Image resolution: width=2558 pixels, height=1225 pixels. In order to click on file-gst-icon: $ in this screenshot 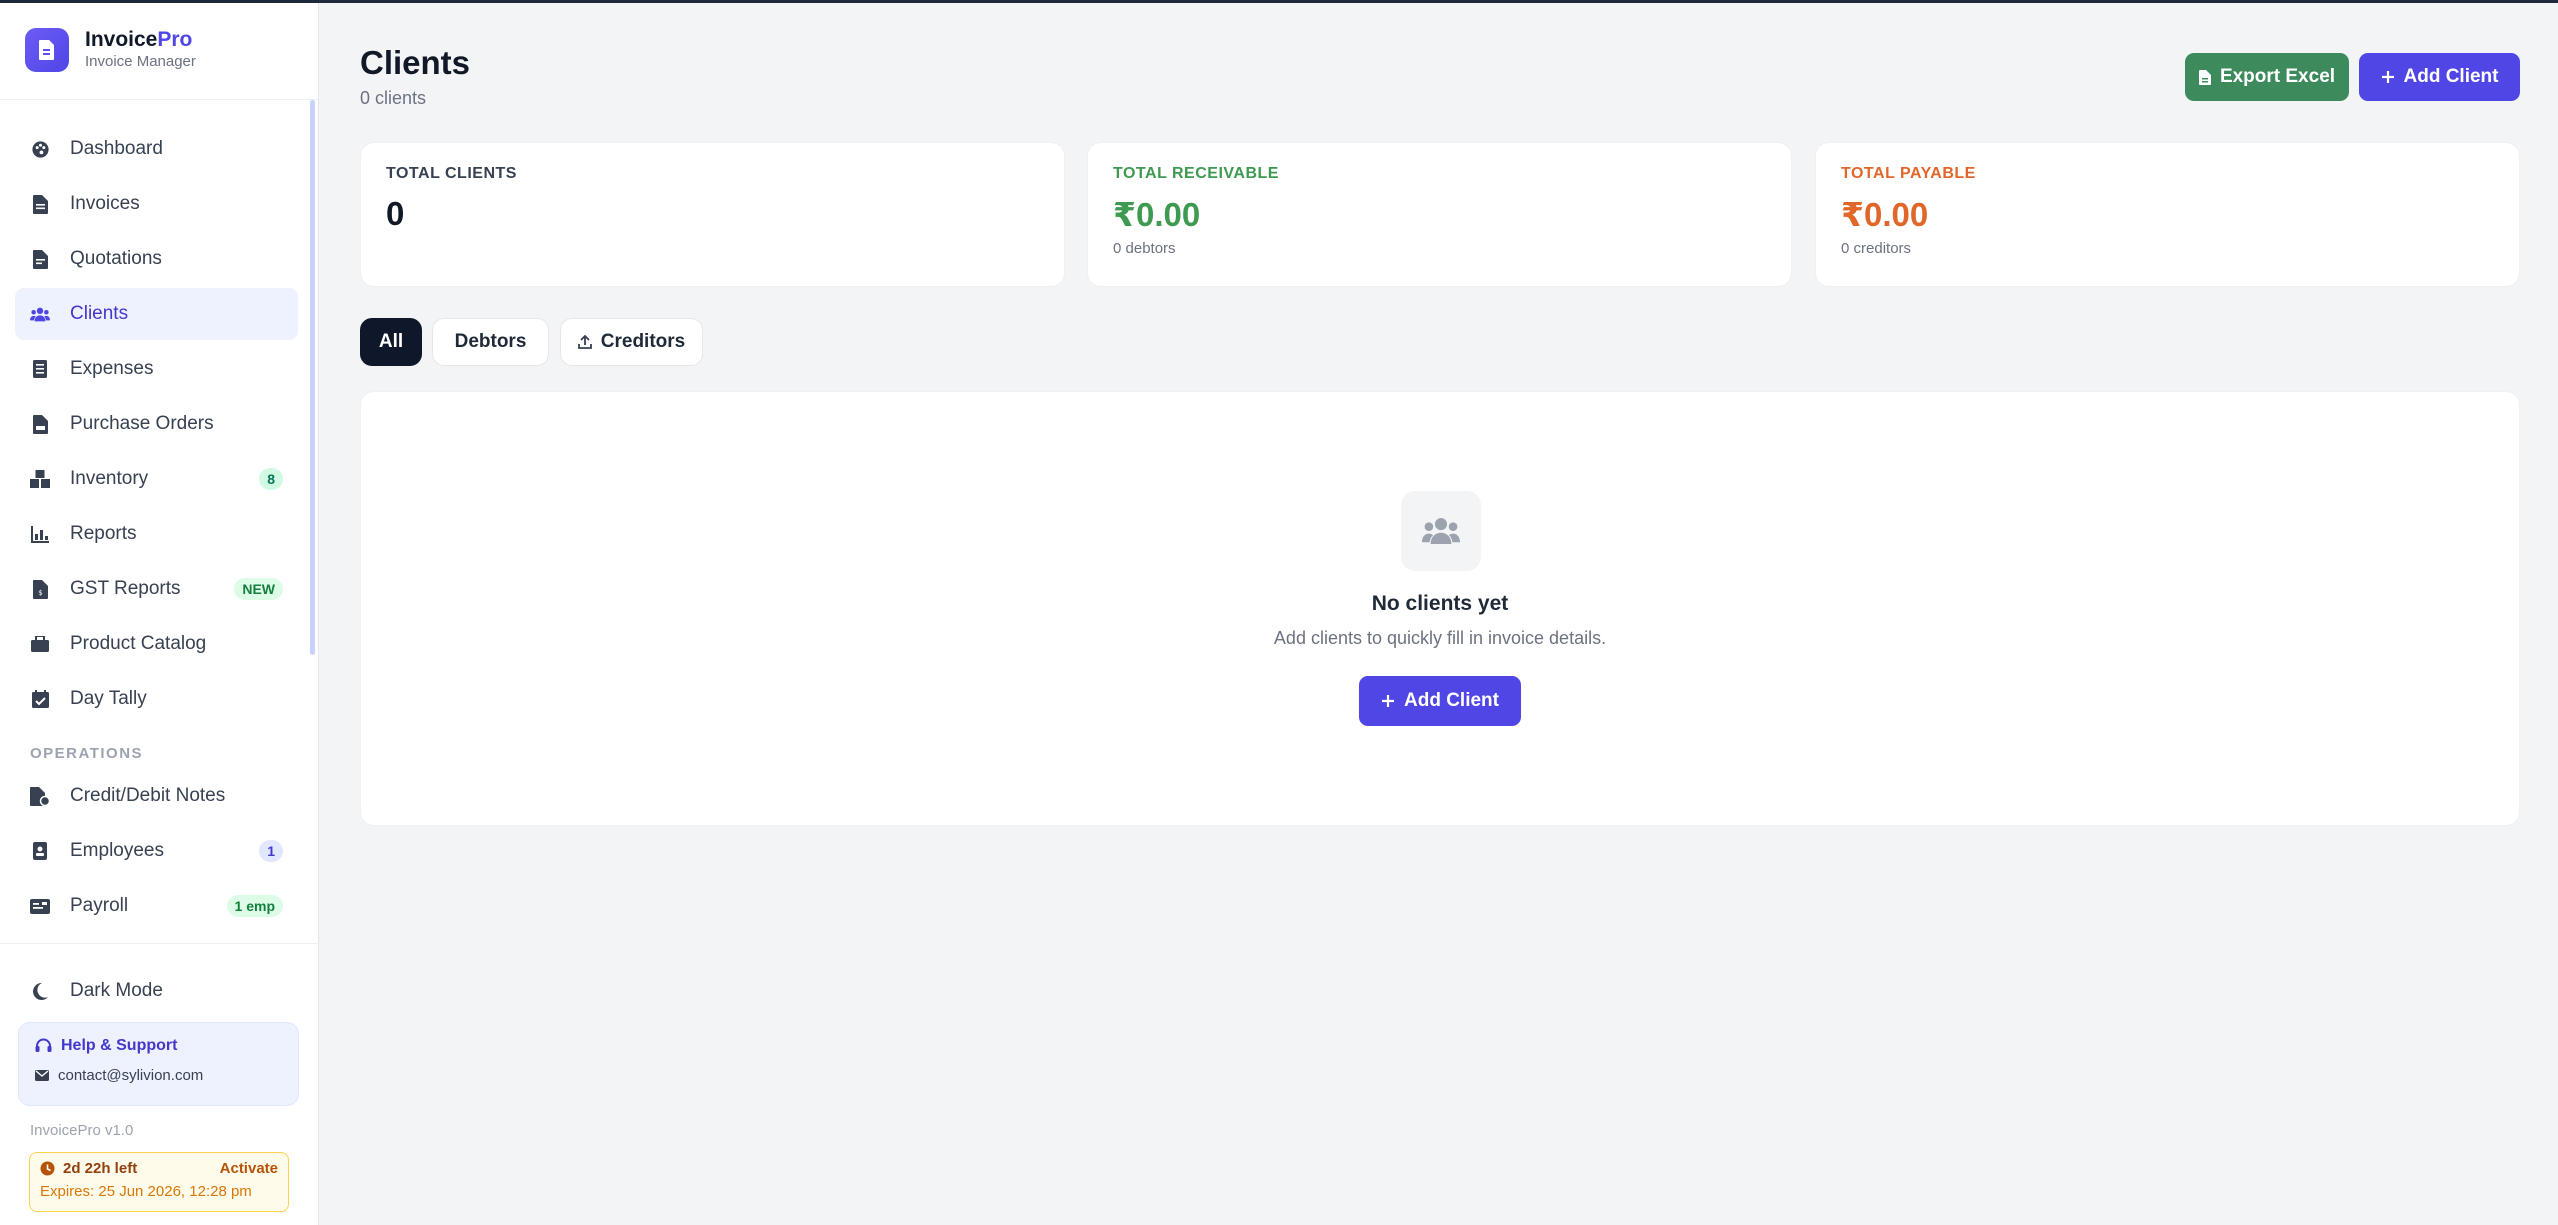, I will do `click(40, 589)`.